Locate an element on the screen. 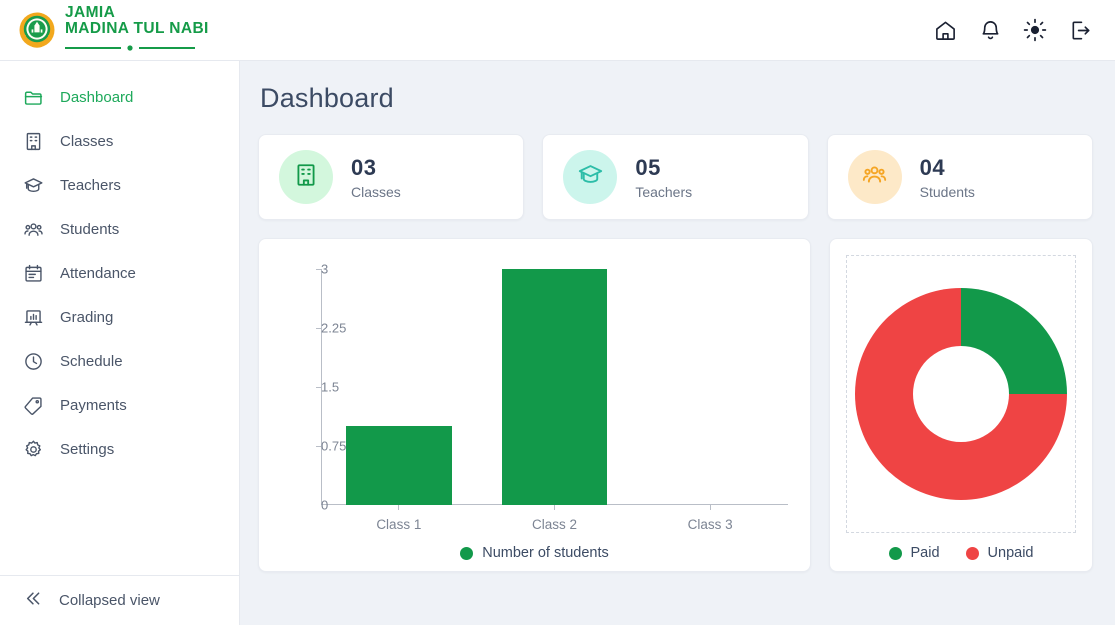 The height and width of the screenshot is (625, 1115). bar-slot: Class 1 is located at coordinates (399, 400).